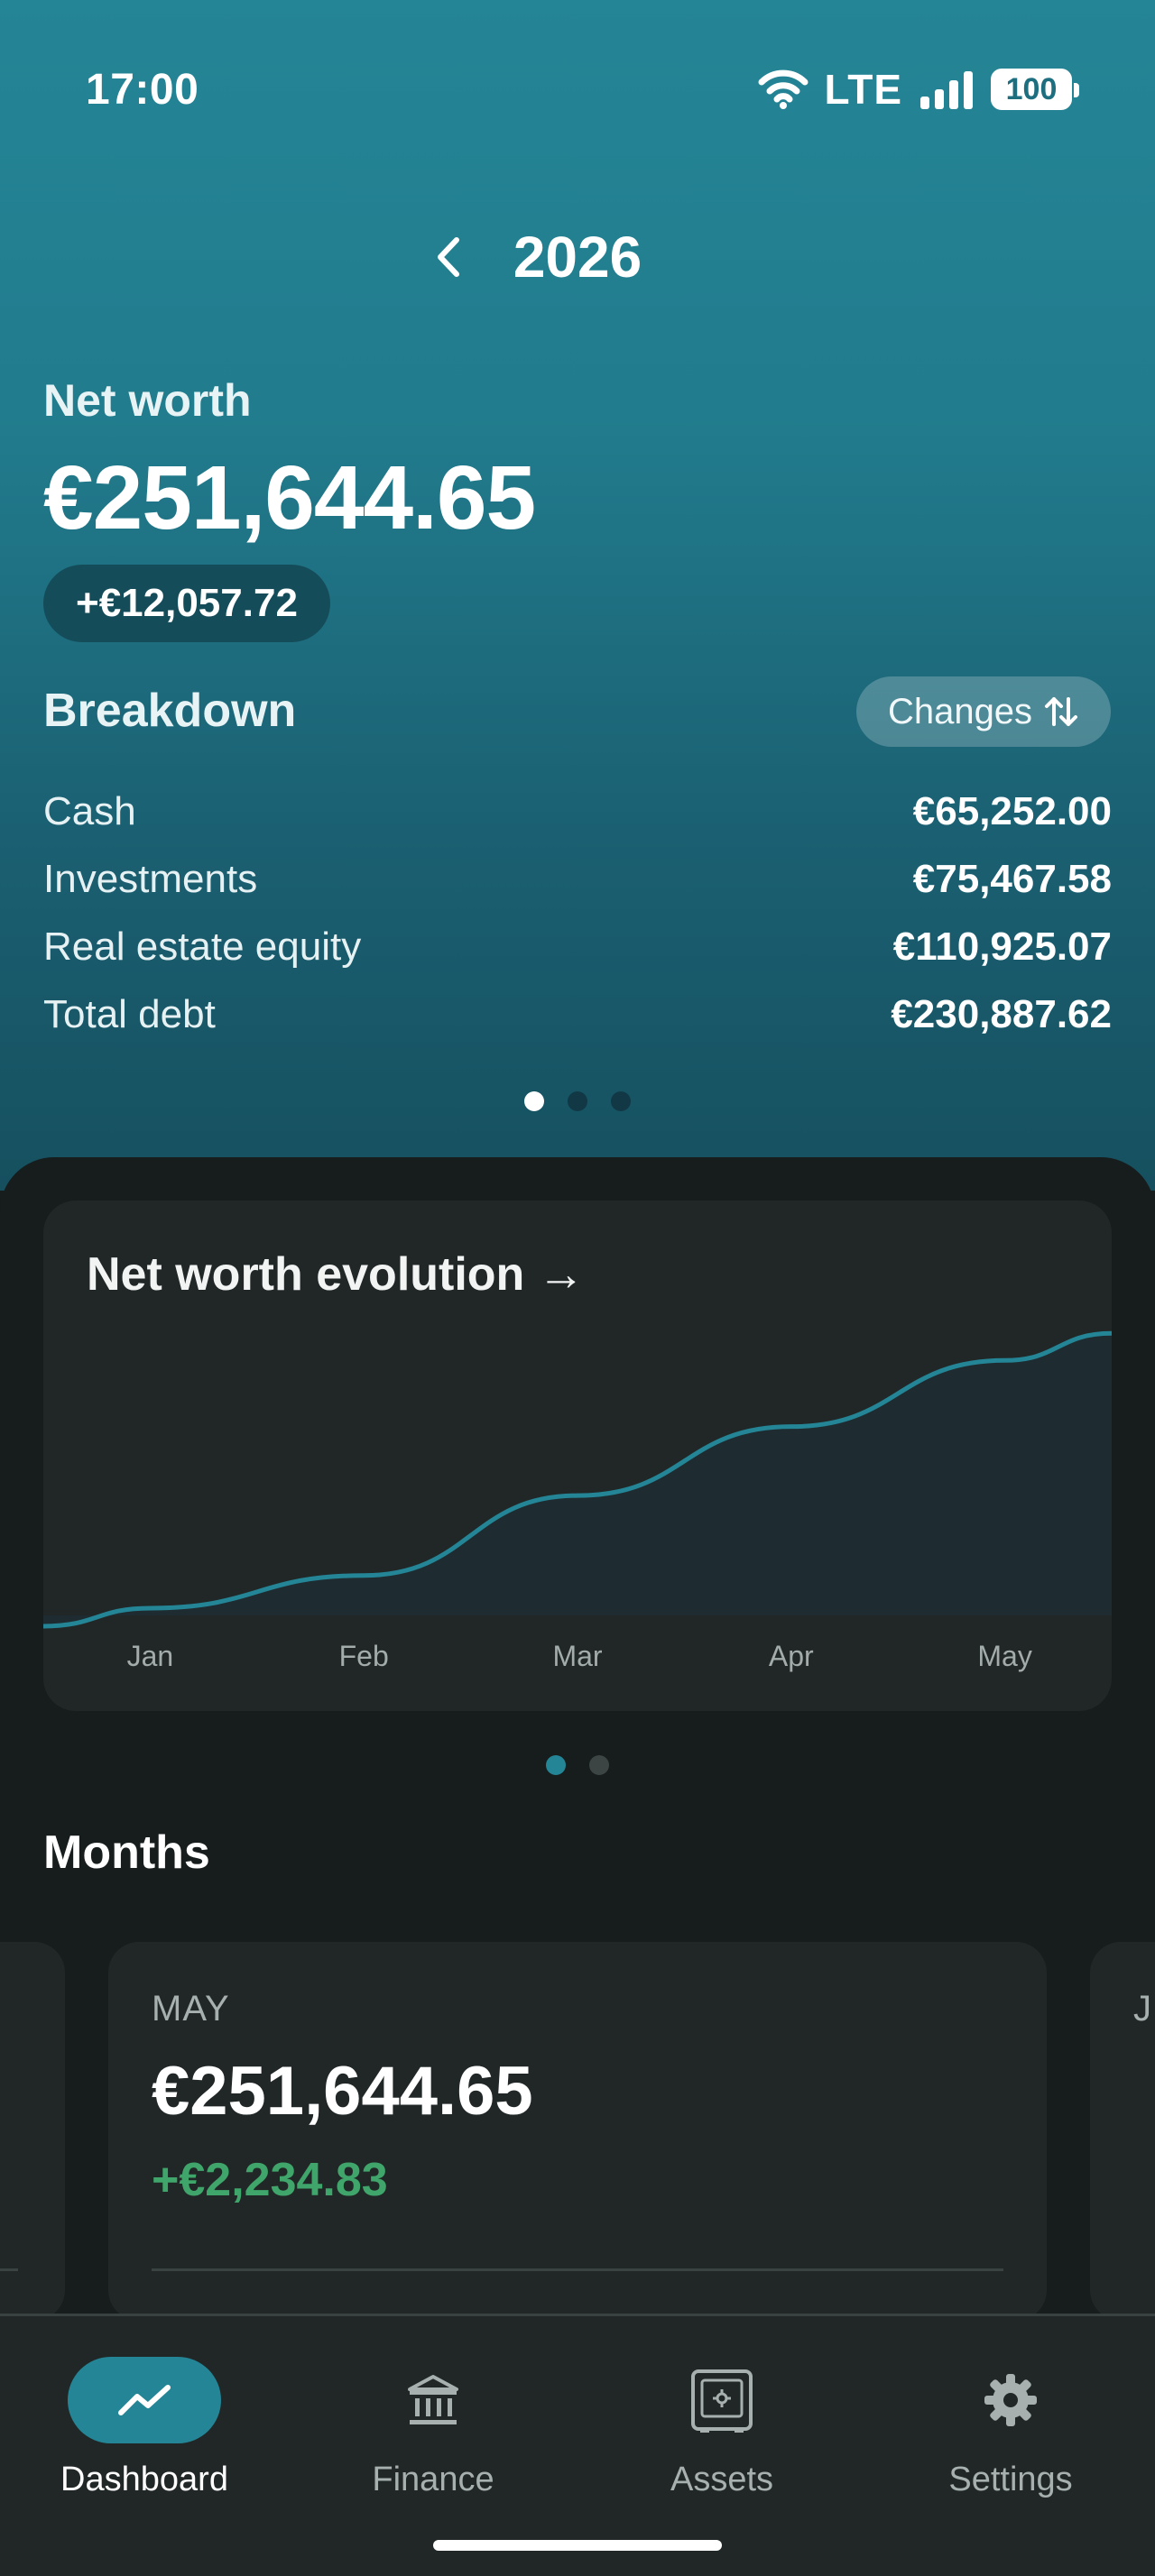  What do you see at coordinates (783, 89) in the screenshot?
I see `wifi-icon` at bounding box center [783, 89].